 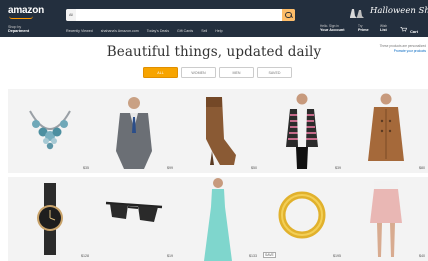 What do you see at coordinates (170, 168) in the screenshot?
I see `product-price: $99` at bounding box center [170, 168].